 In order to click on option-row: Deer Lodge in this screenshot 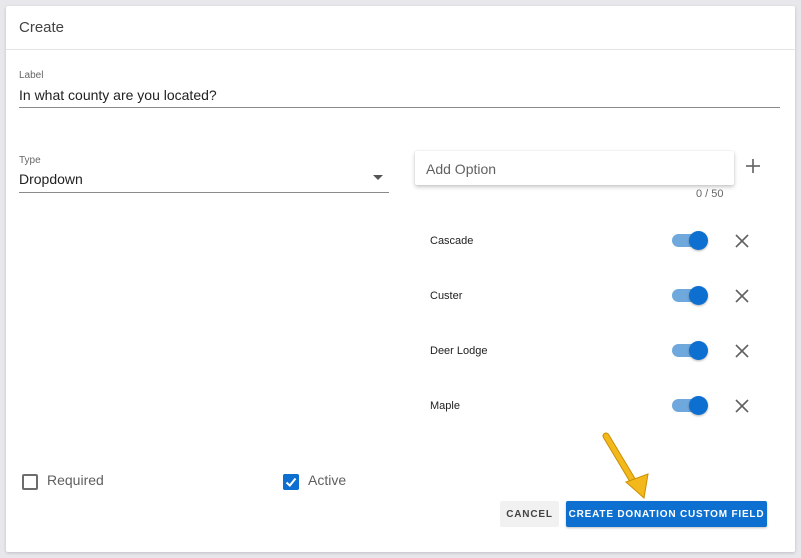, I will do `click(585, 351)`.